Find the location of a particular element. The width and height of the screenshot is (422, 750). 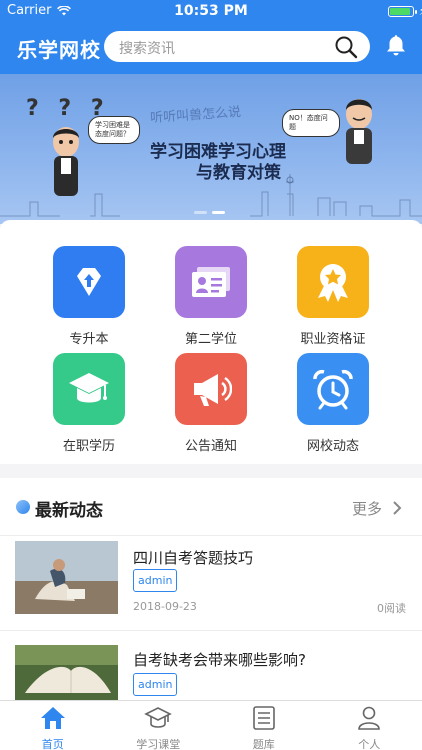

grid-item-announcements: 公告通知 is located at coordinates (211, 403).